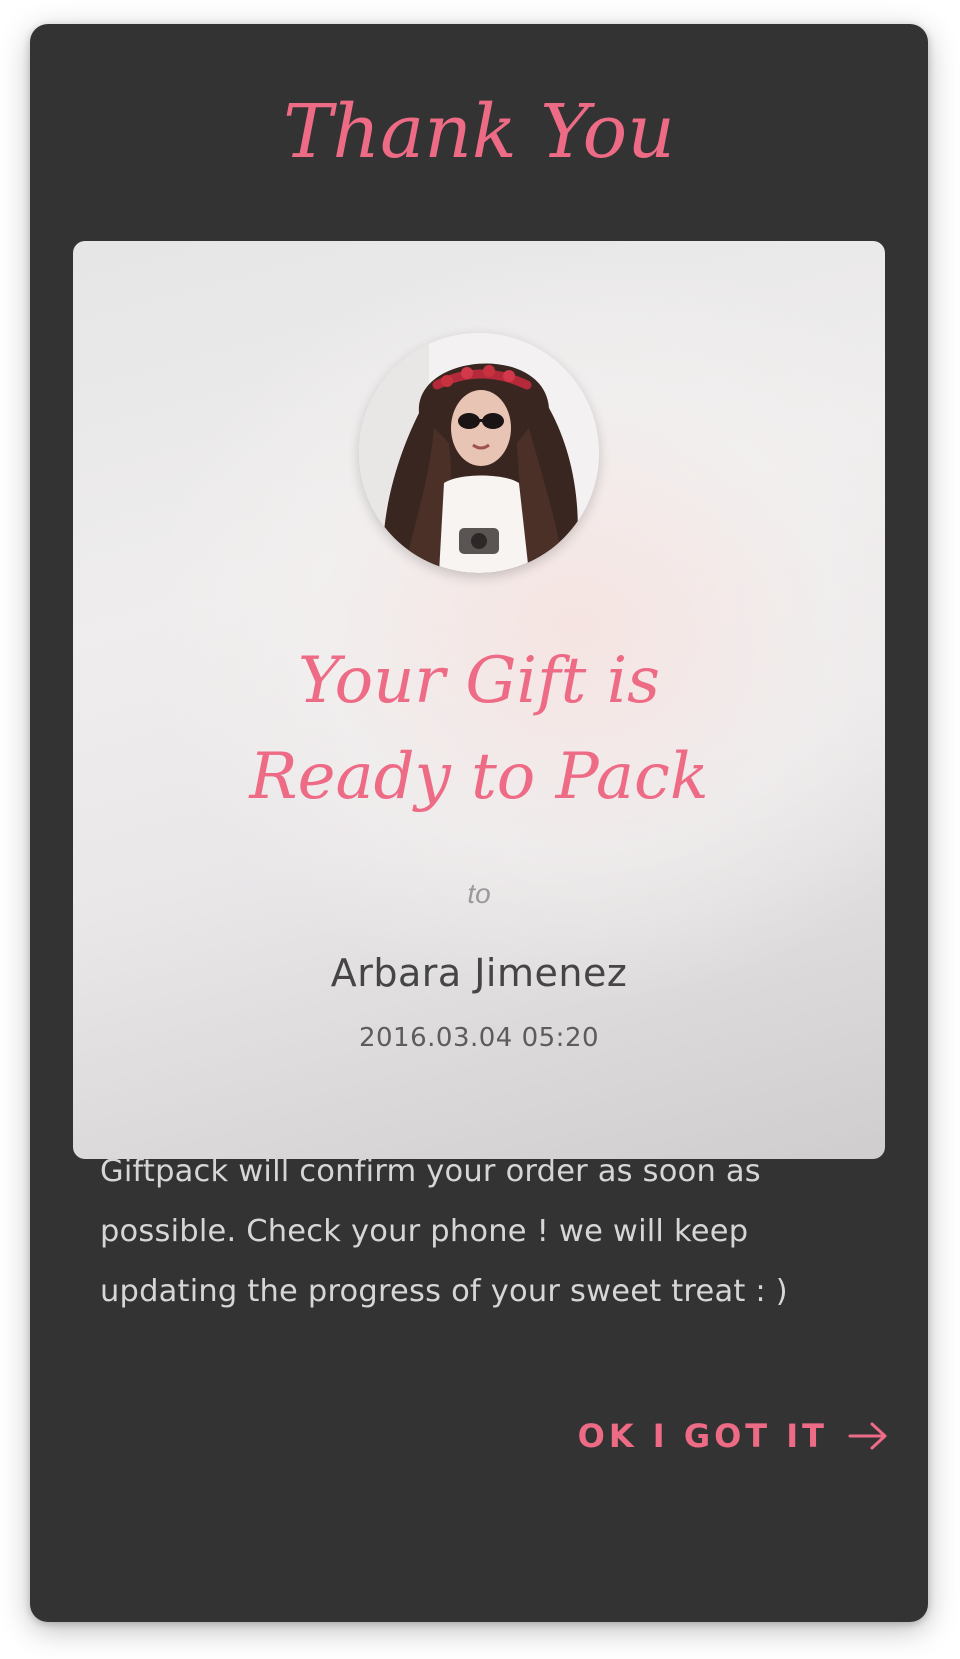 The image size is (960, 1659). I want to click on arrow-right-icon, so click(868, 1436).